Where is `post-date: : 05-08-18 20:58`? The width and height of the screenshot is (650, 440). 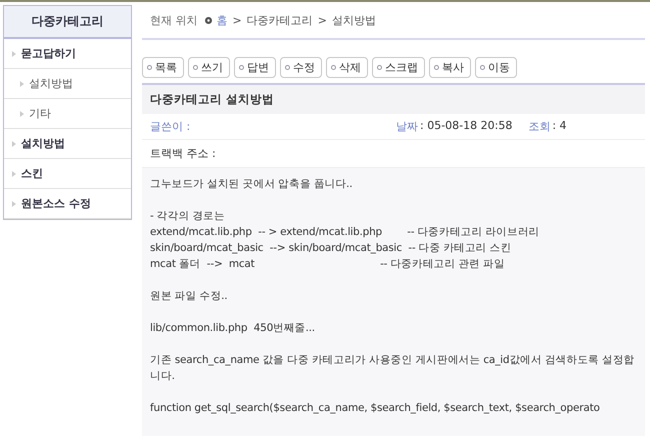 post-date: : 05-08-18 20:58 is located at coordinates (466, 126).